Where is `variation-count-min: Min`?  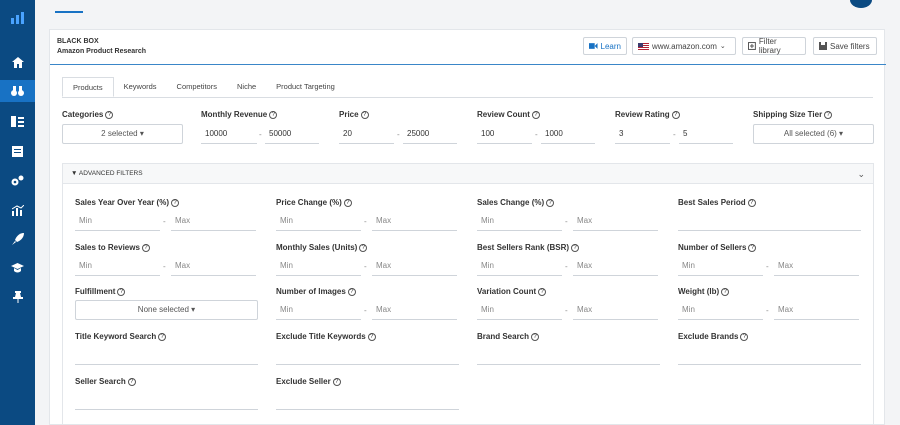 variation-count-min: Min is located at coordinates (519, 310).